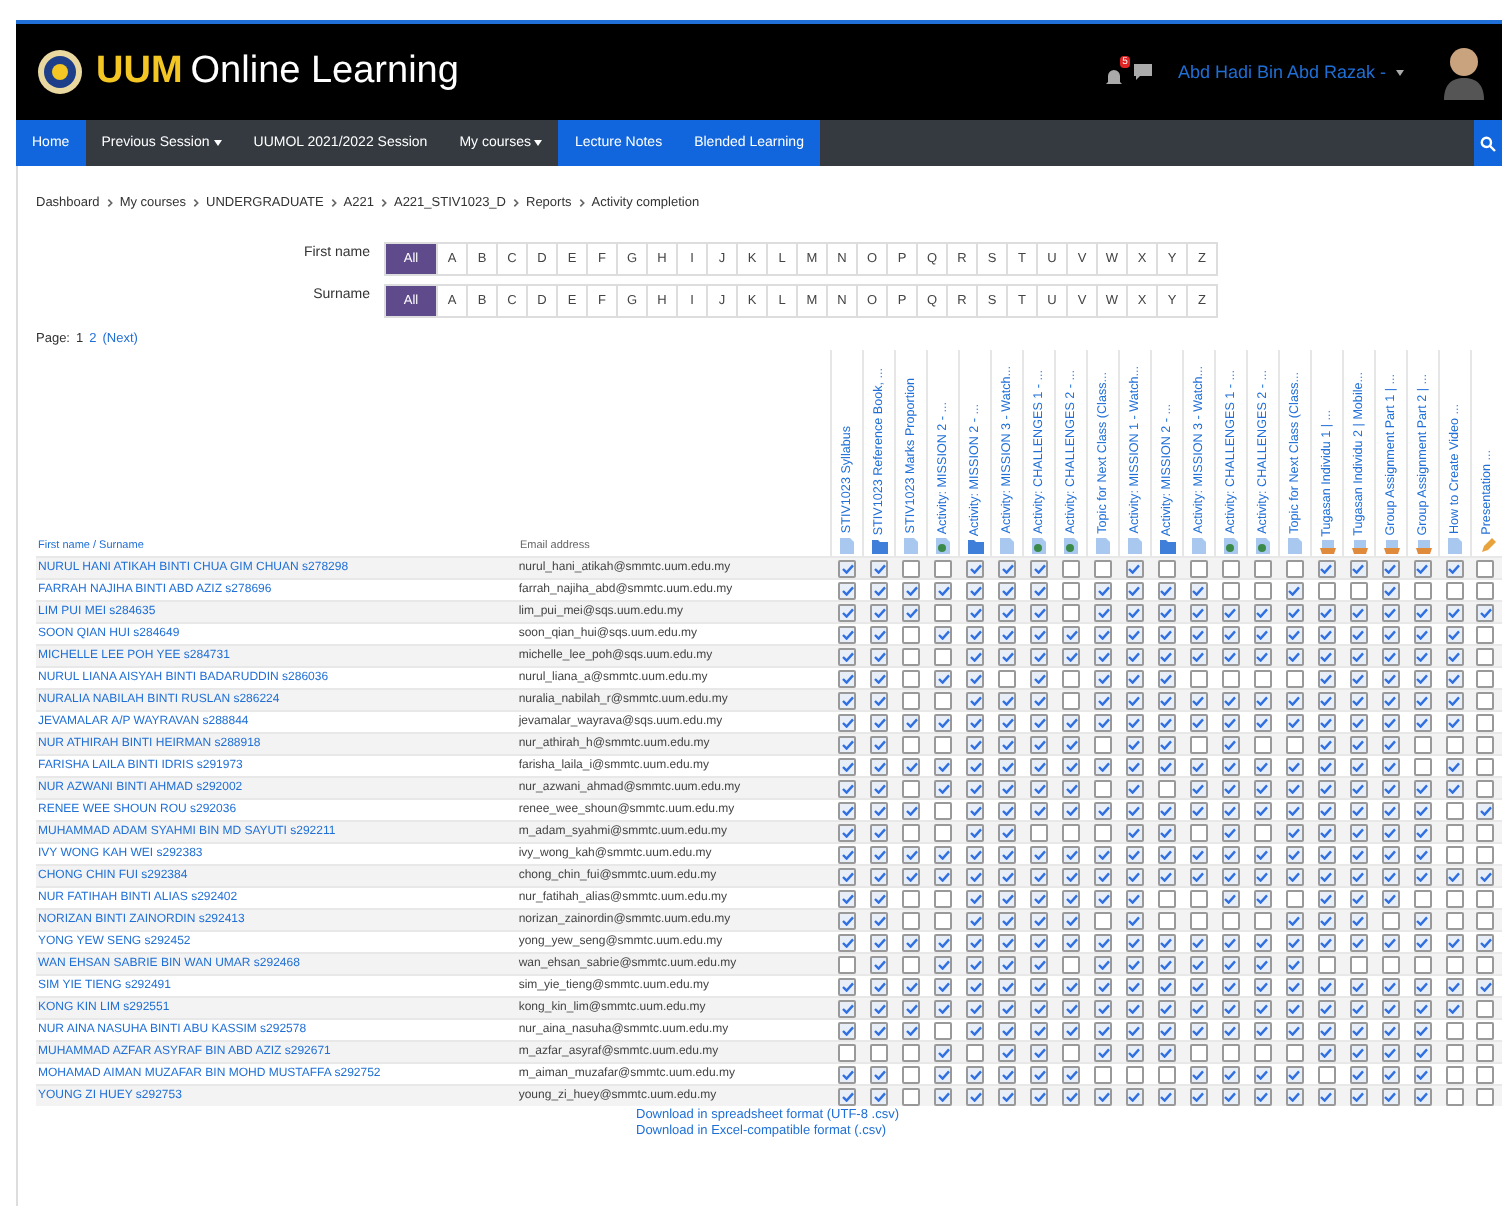 Image resolution: width=1502 pixels, height=1206 pixels. Describe the element at coordinates (1142, 72) in the screenshot. I see `chat-bubble-icon` at that location.